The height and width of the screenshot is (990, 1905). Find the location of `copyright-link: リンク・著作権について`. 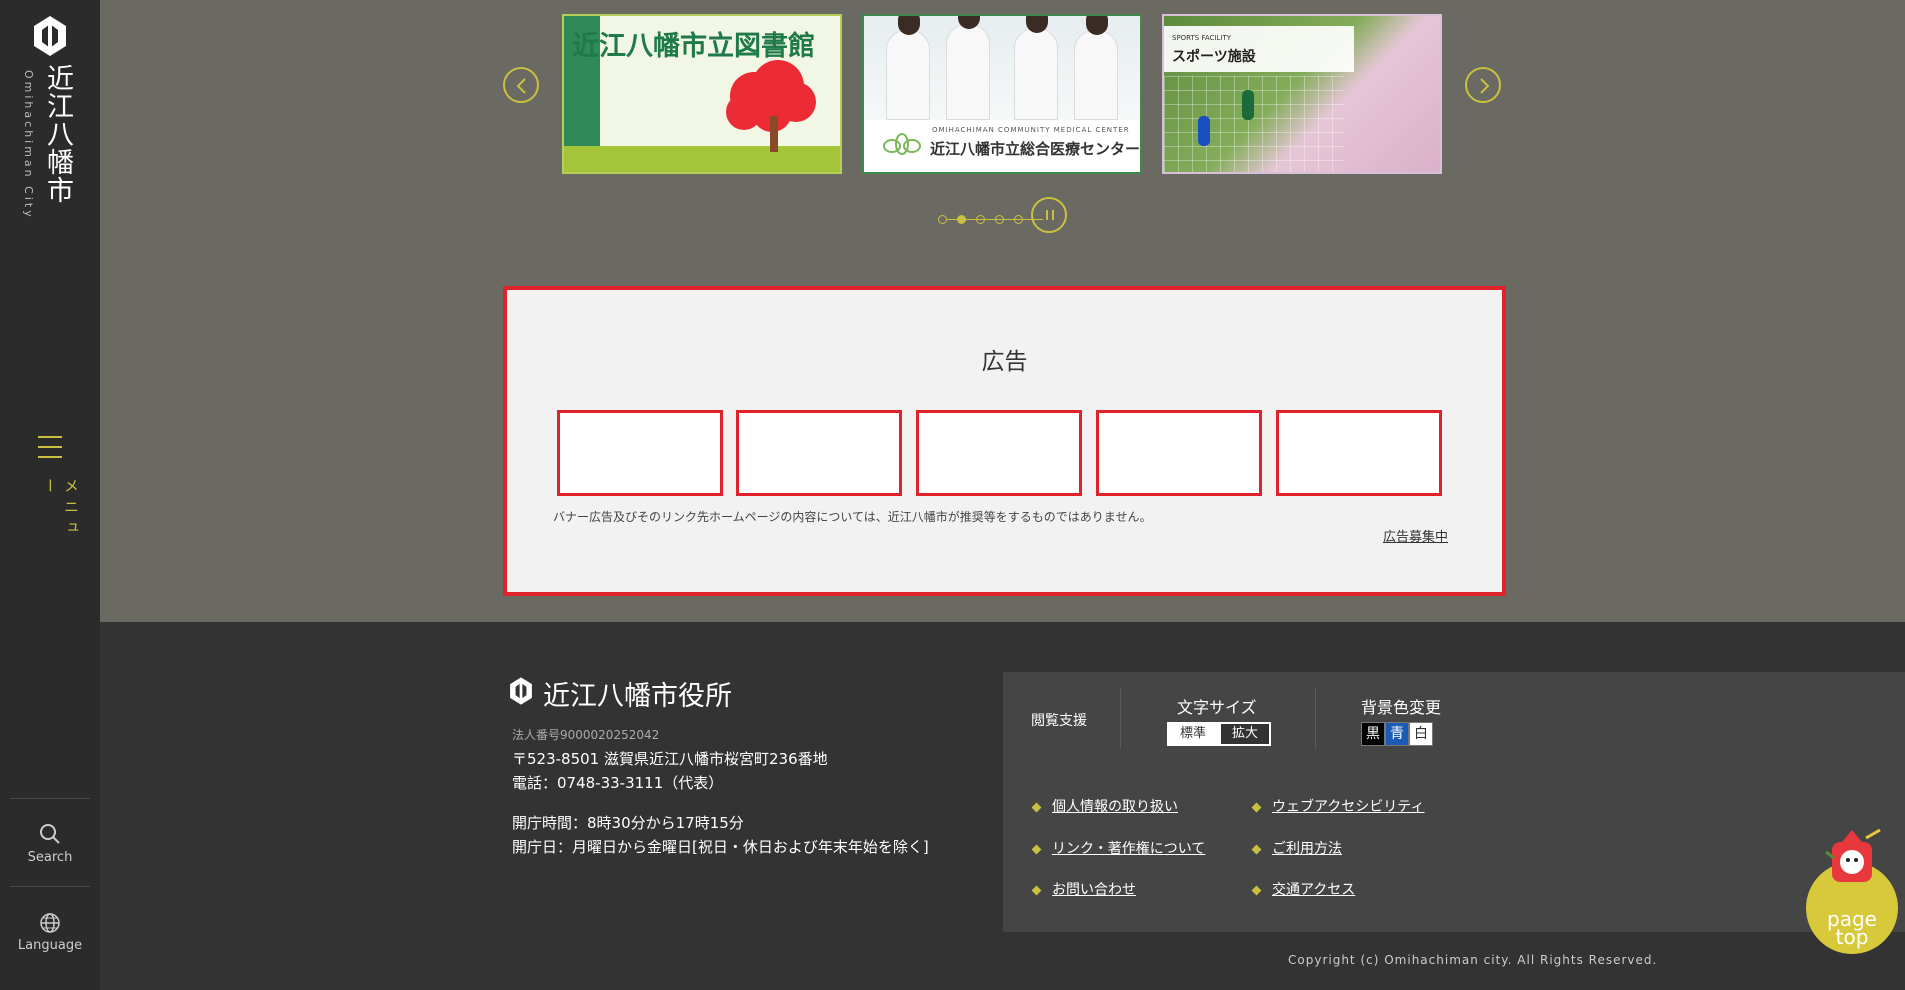

copyright-link: リンク・著作権について is located at coordinates (1128, 848).